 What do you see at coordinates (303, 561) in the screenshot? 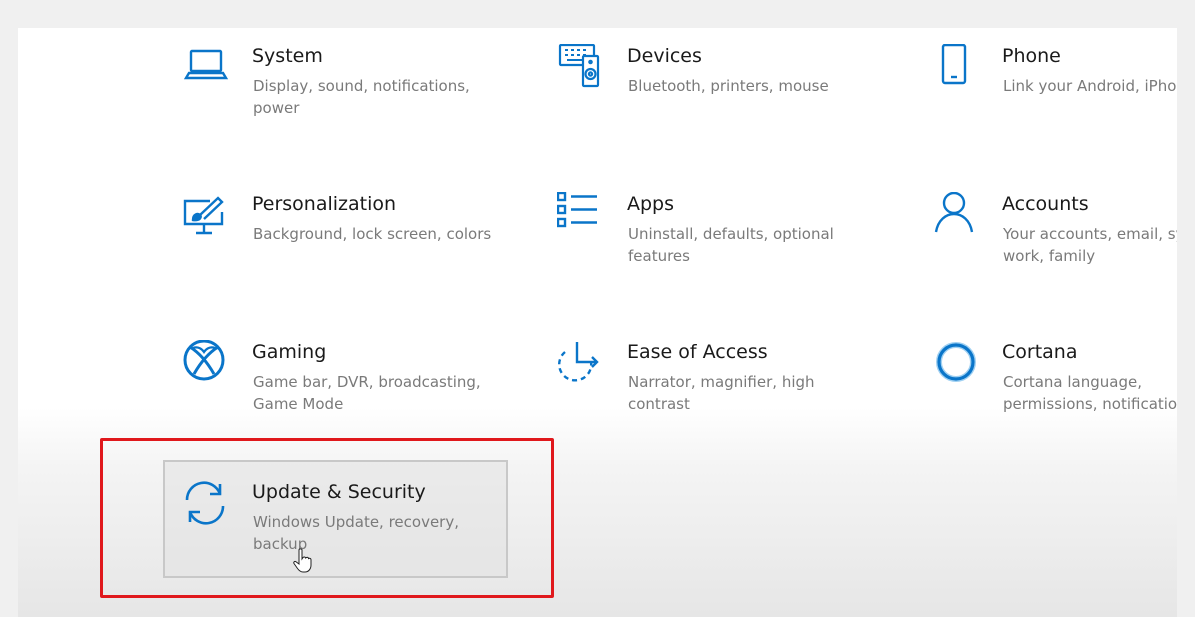
I see `mouse-pointer-icon` at bounding box center [303, 561].